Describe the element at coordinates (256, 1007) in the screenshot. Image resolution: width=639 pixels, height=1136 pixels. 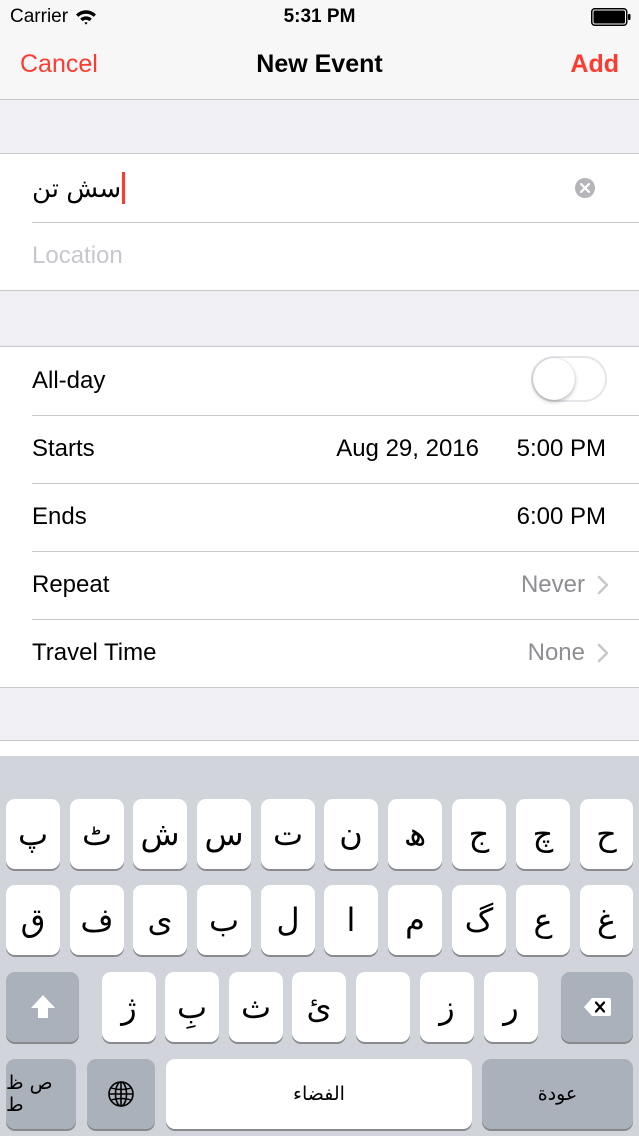
I see `key: ث` at that location.